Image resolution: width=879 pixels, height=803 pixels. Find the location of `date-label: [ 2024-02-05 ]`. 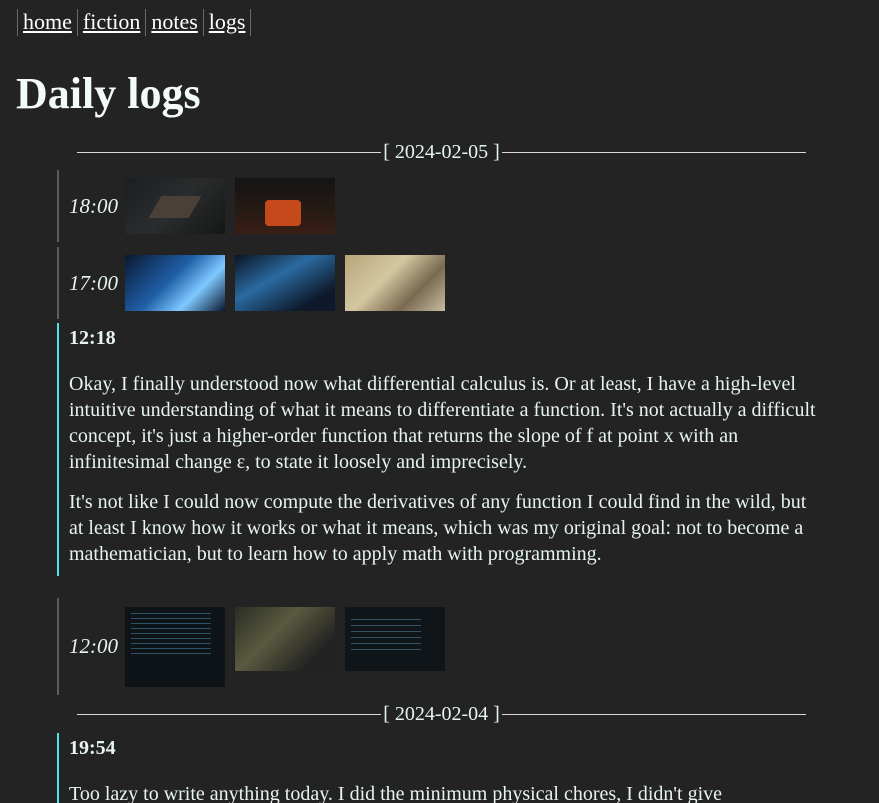

date-label: [ 2024-02-05 ] is located at coordinates (441, 151).